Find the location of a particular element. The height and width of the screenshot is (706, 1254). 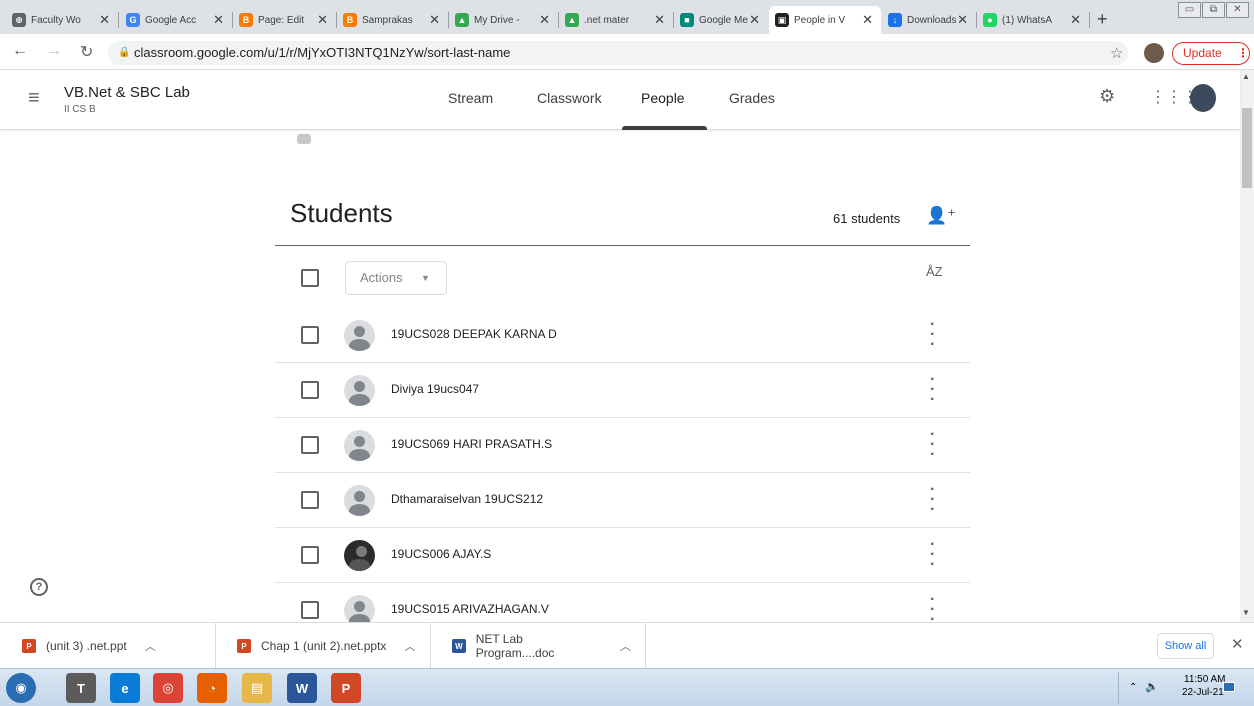

update-button: Update ⋮ is located at coordinates (1211, 53).